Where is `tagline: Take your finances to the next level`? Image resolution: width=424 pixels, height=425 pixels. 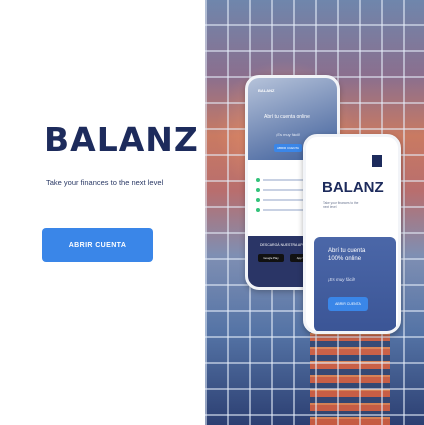
tagline: Take your finances to the next level is located at coordinates (105, 182).